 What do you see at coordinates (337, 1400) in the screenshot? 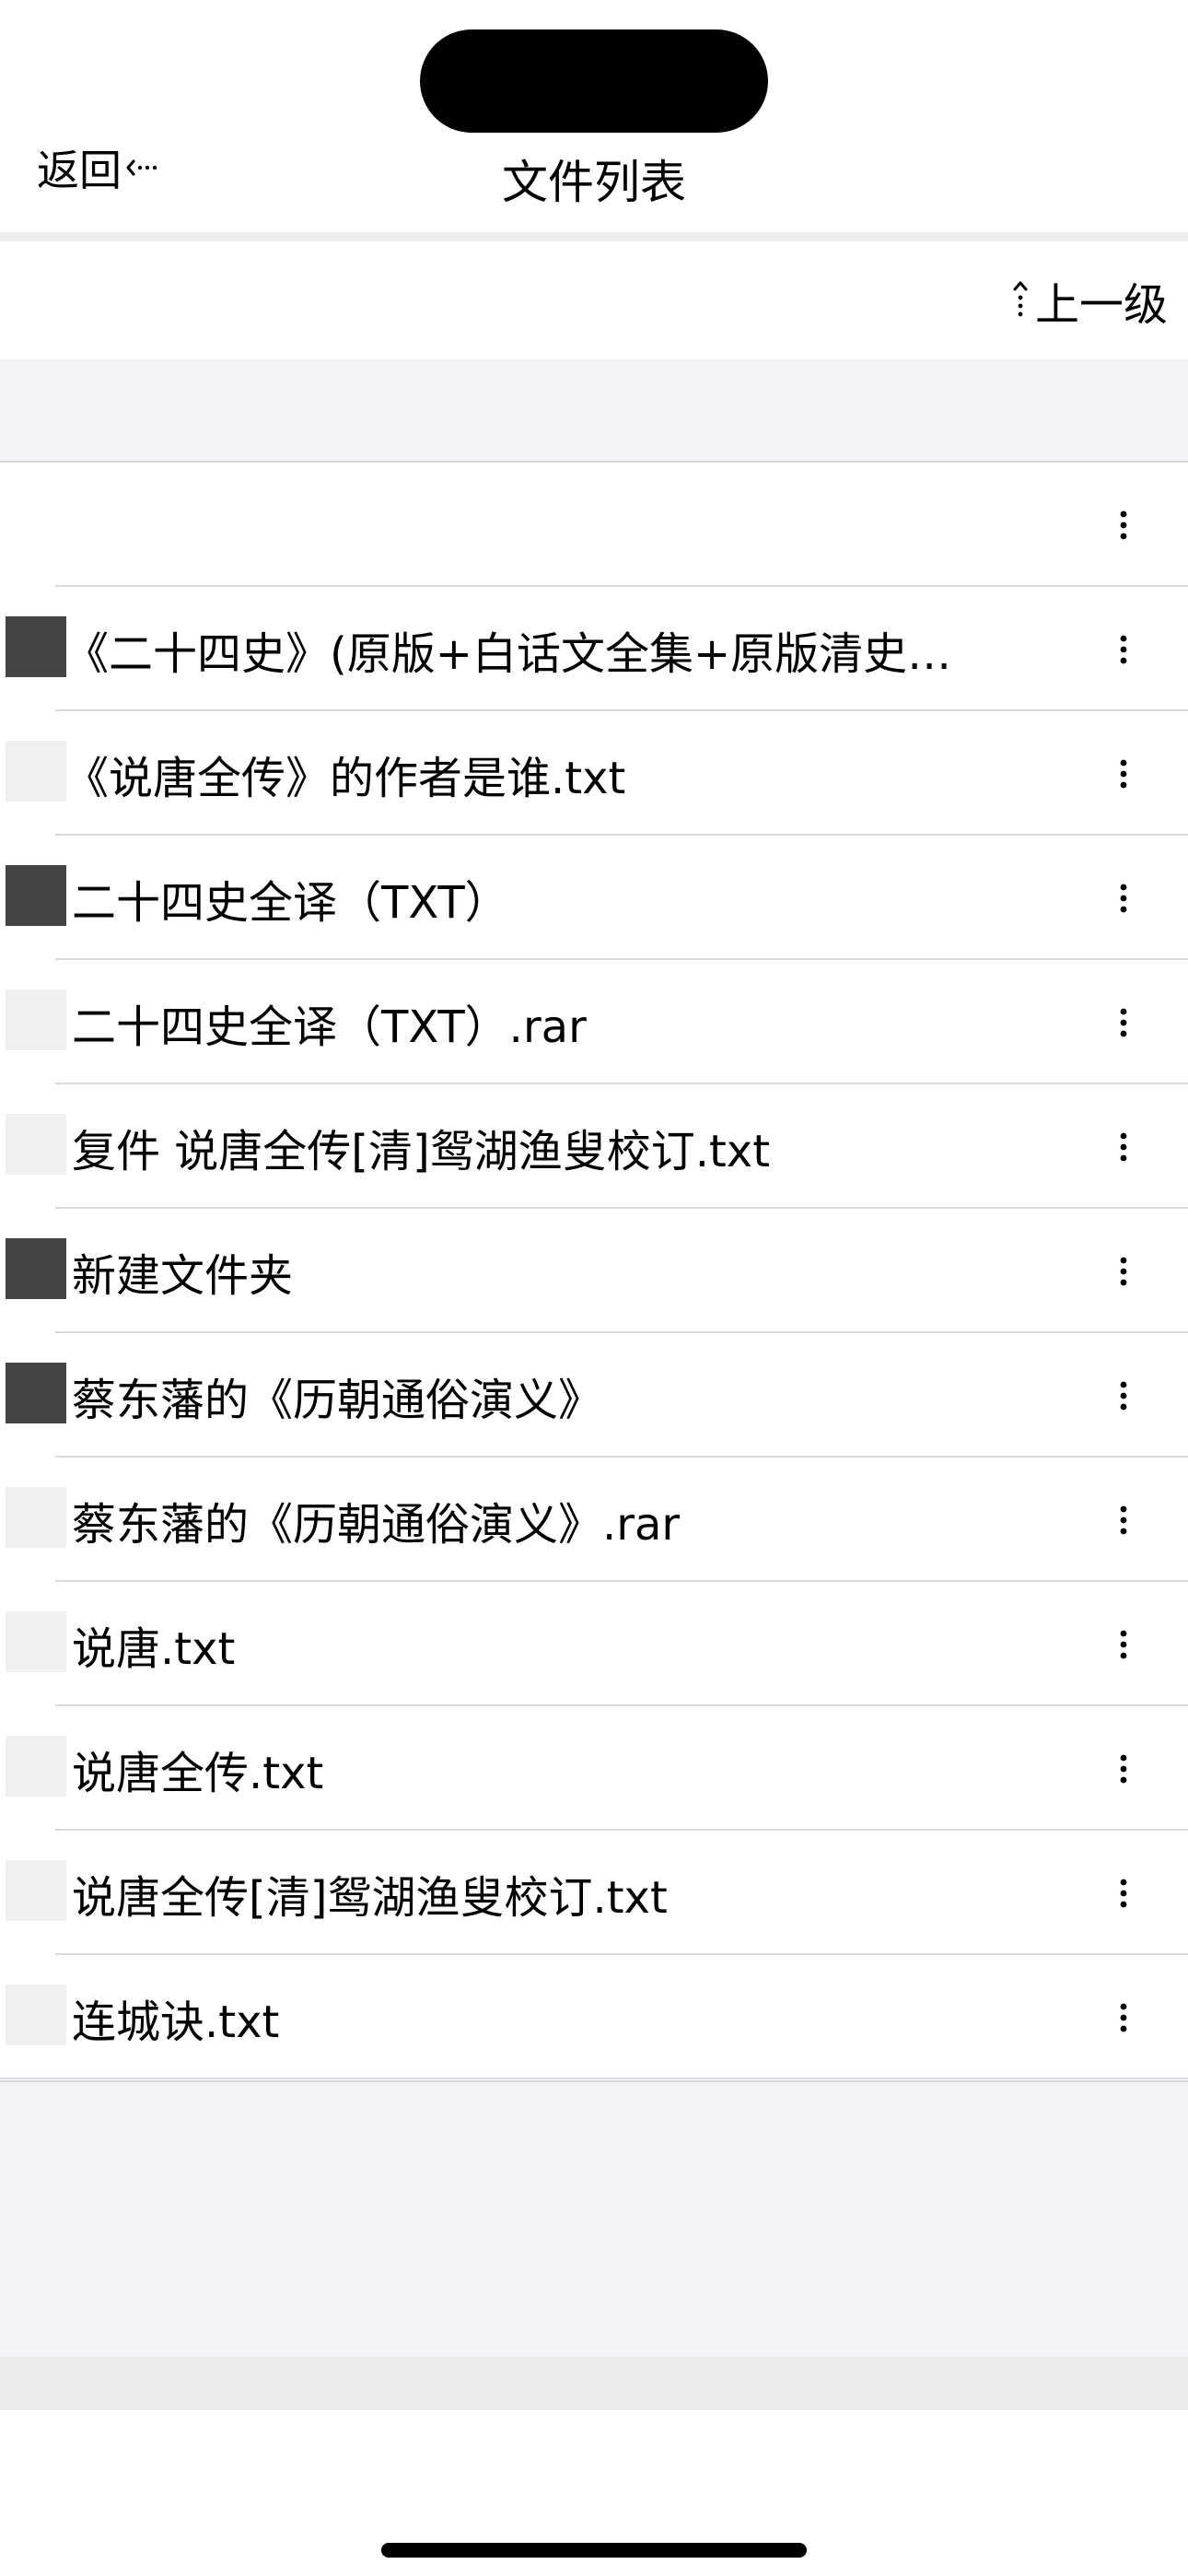
I see `file-name: 蔡东藩的《历朝通俗演义》` at bounding box center [337, 1400].